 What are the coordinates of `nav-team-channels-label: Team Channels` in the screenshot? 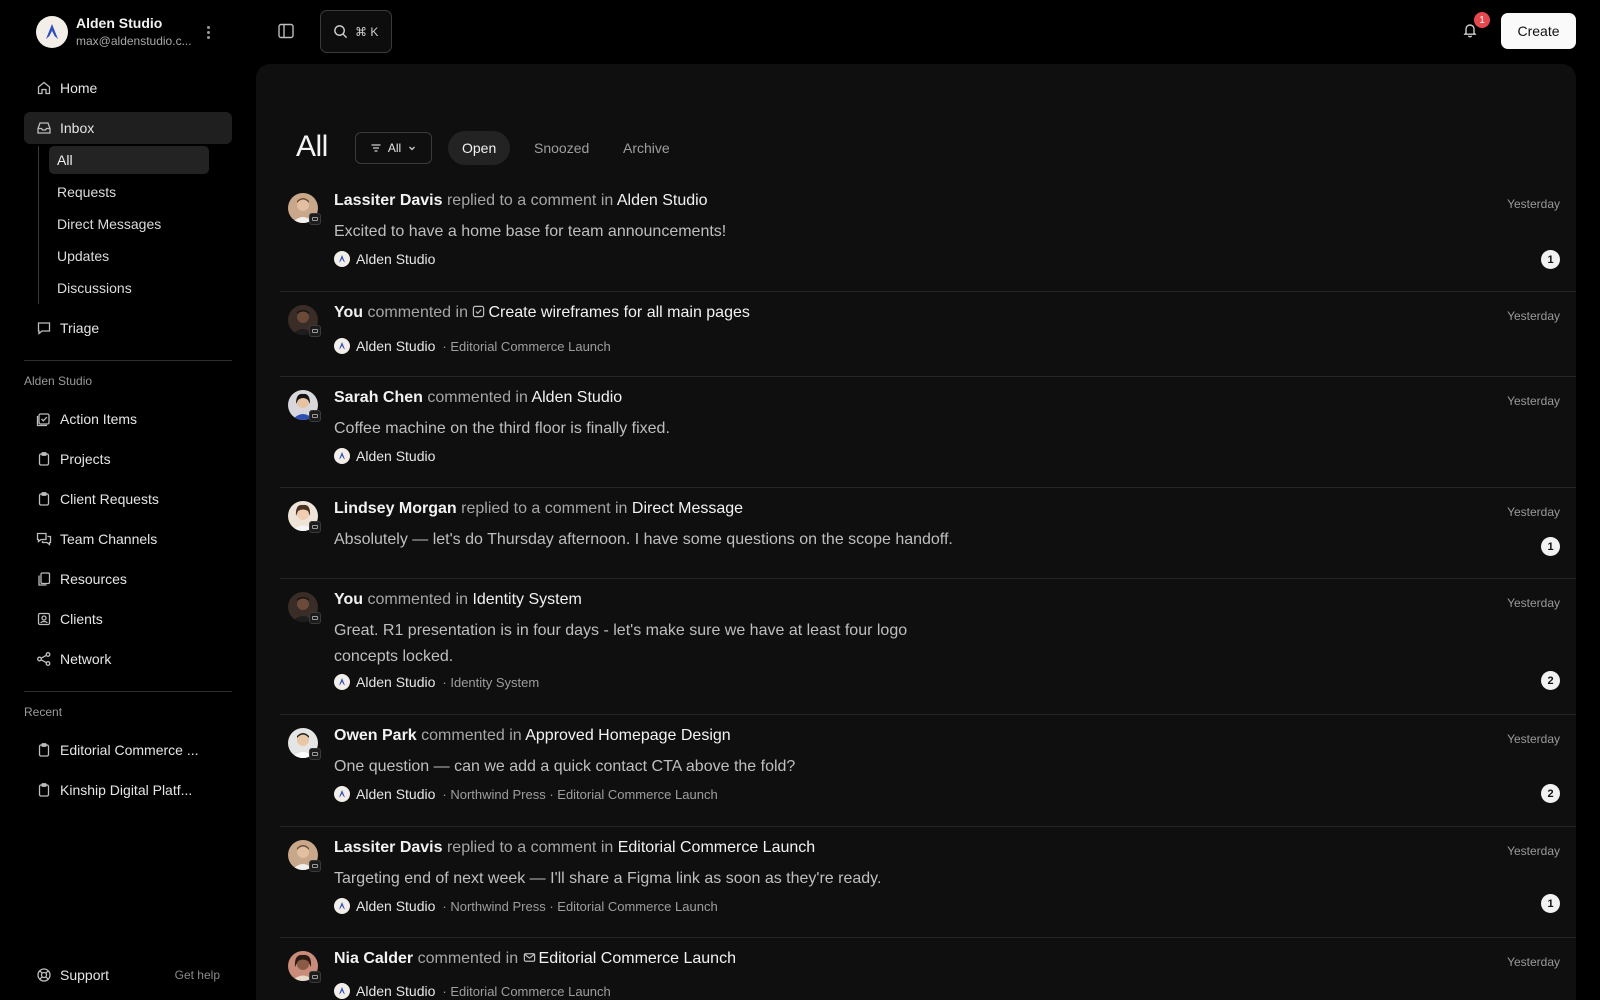 It's located at (109, 539).